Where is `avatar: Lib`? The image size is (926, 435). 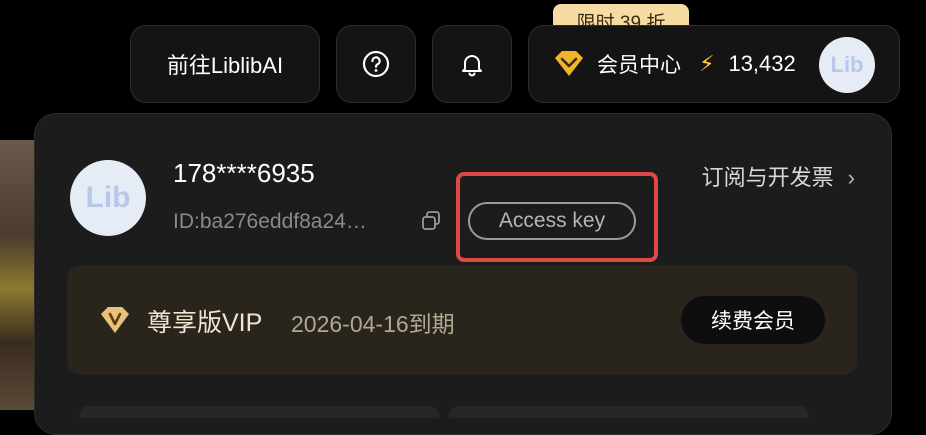 avatar: Lib is located at coordinates (847, 65).